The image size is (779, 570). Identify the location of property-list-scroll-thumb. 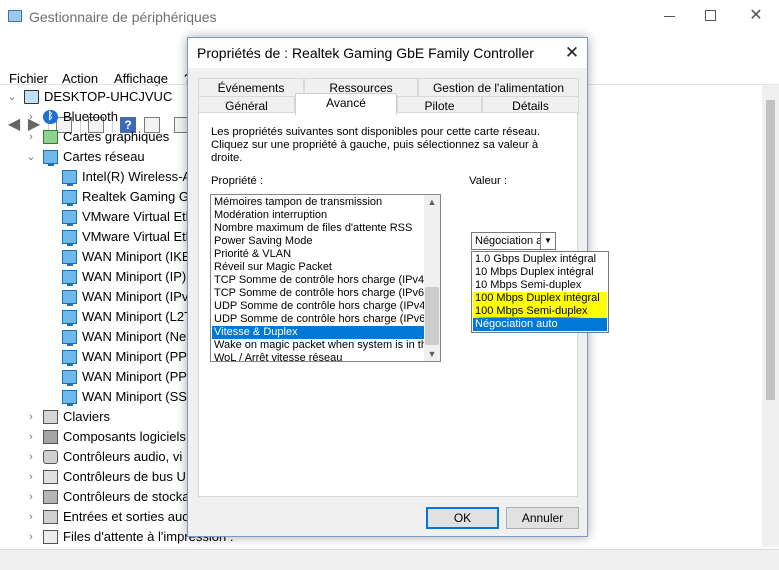
(432, 316).